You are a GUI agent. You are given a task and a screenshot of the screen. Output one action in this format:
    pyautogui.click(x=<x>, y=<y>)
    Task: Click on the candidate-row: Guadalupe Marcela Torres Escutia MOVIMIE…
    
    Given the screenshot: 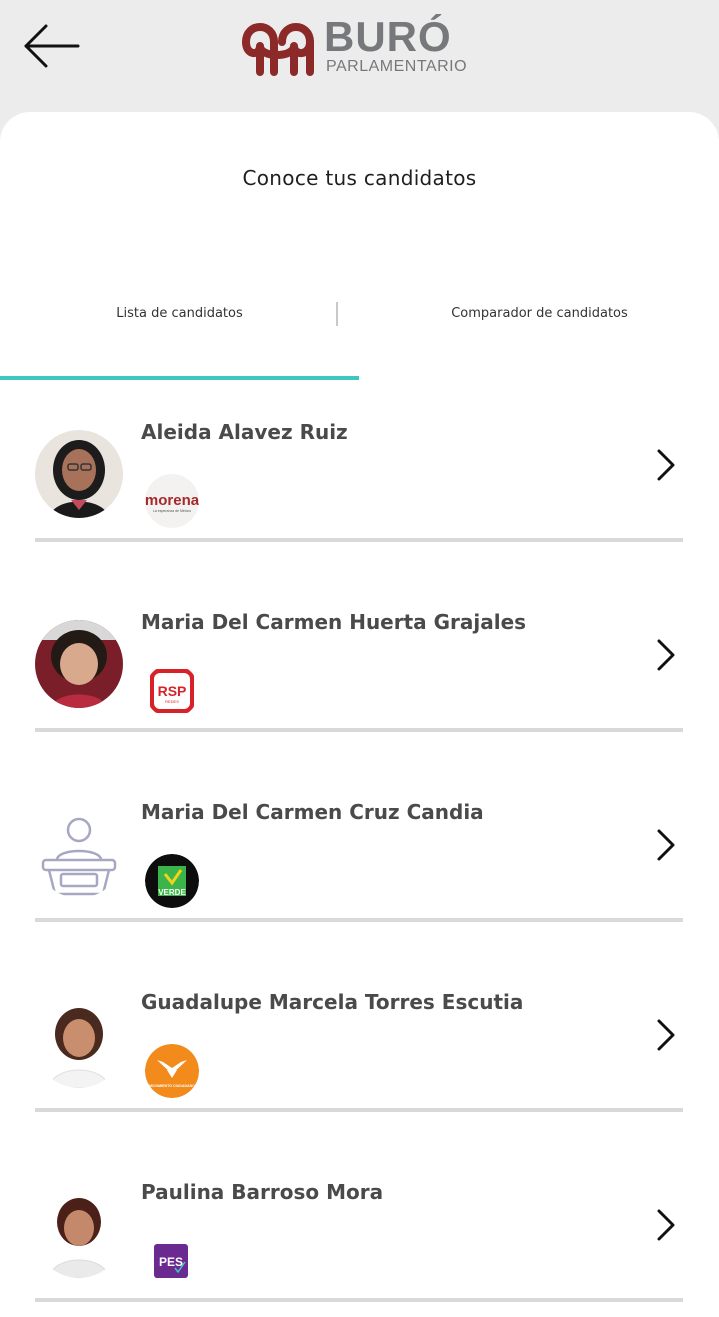 What is the action you would take?
    pyautogui.click(x=359, y=1055)
    